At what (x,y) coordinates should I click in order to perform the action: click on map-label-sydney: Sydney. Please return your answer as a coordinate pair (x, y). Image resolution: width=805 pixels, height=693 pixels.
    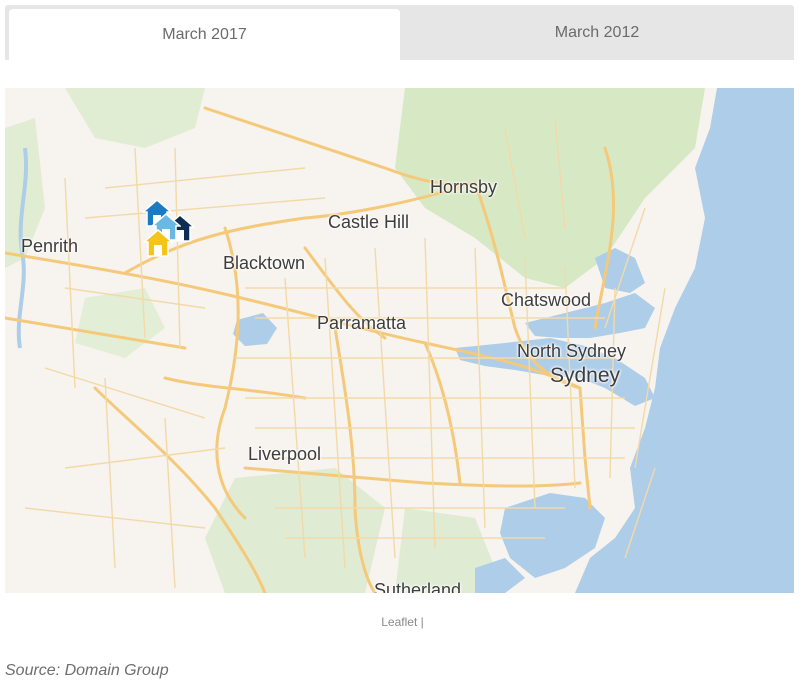
    Looking at the image, I should click on (585, 375).